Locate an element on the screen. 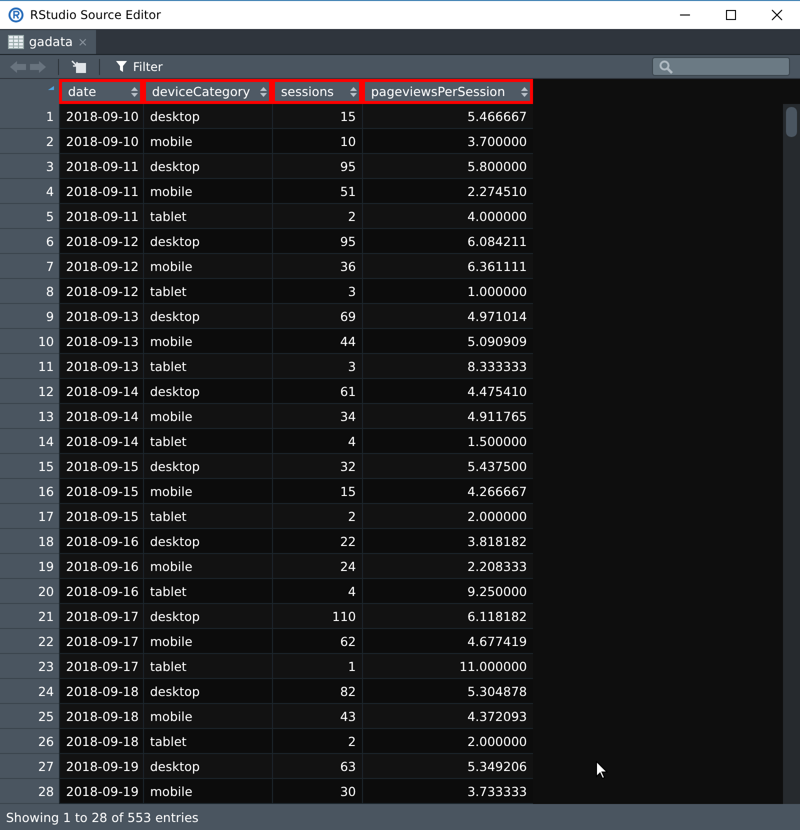  row-number: 11 is located at coordinates (29, 367).